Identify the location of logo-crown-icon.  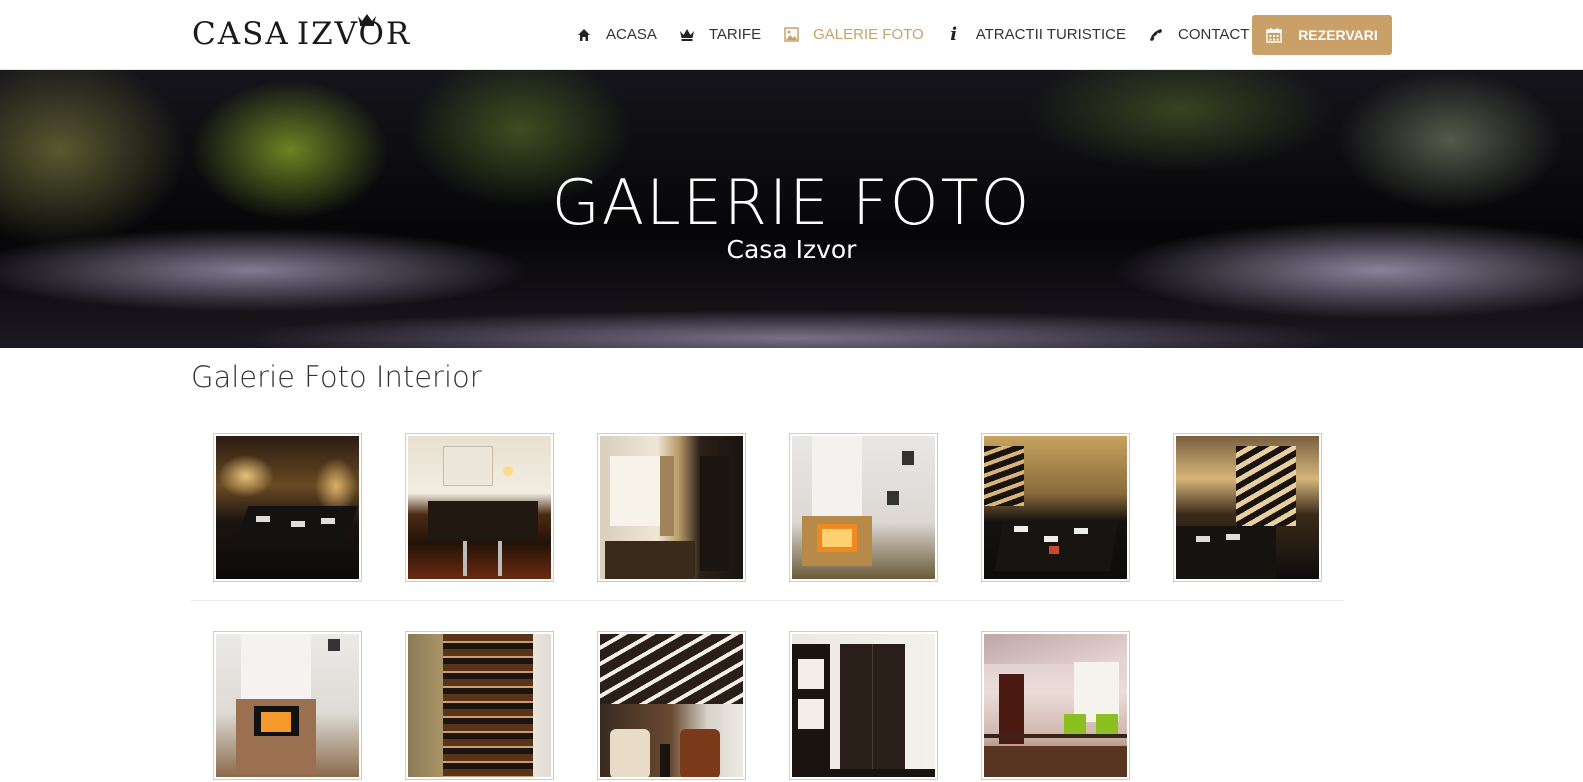
(367, 20).